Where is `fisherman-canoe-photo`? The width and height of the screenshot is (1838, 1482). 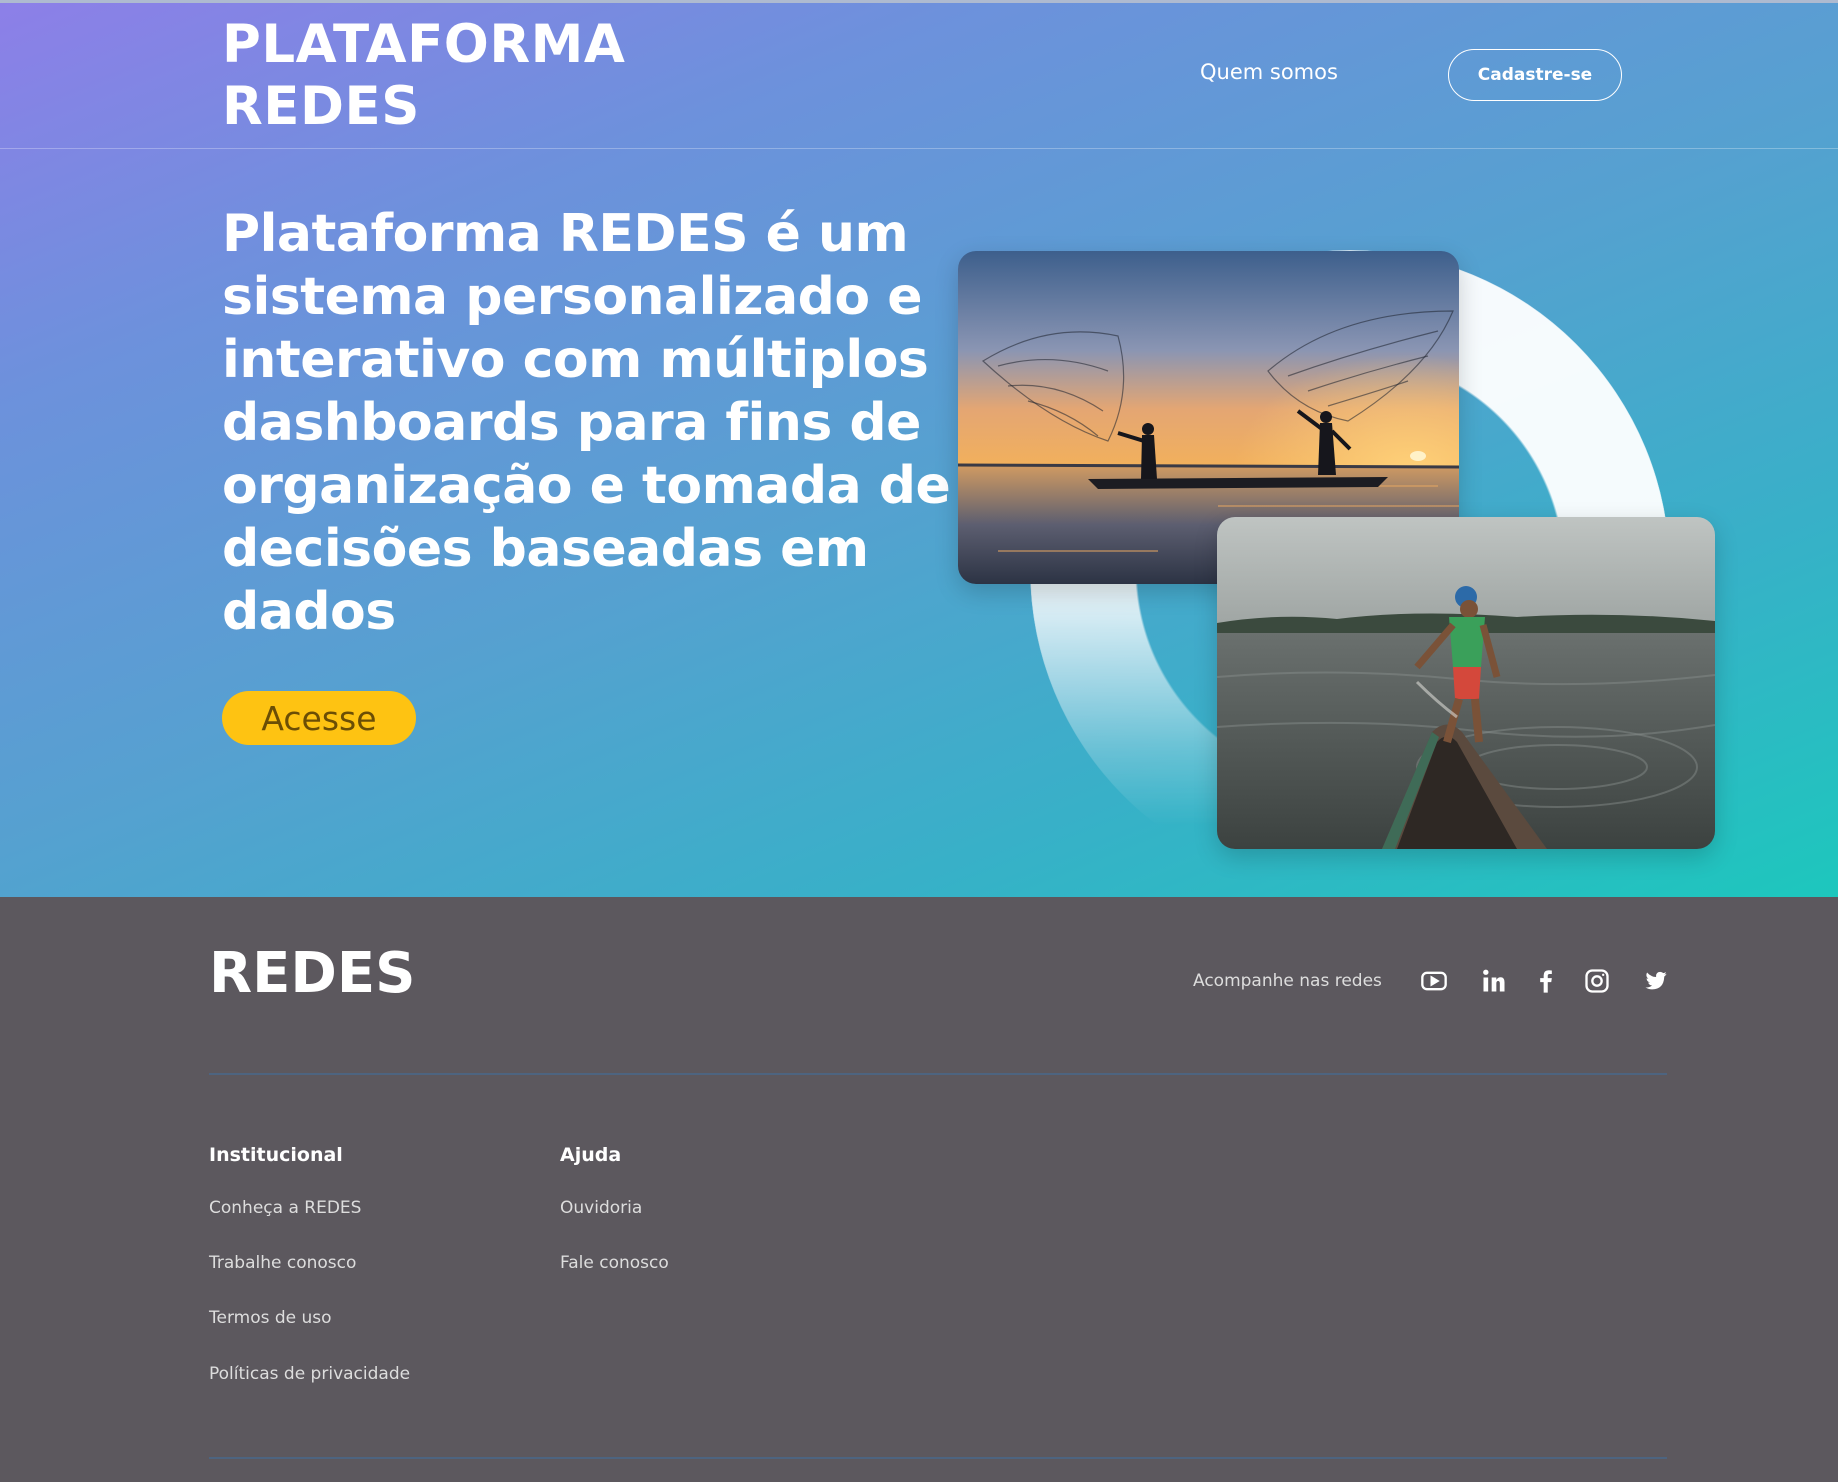
fisherman-canoe-photo is located at coordinates (1466, 683).